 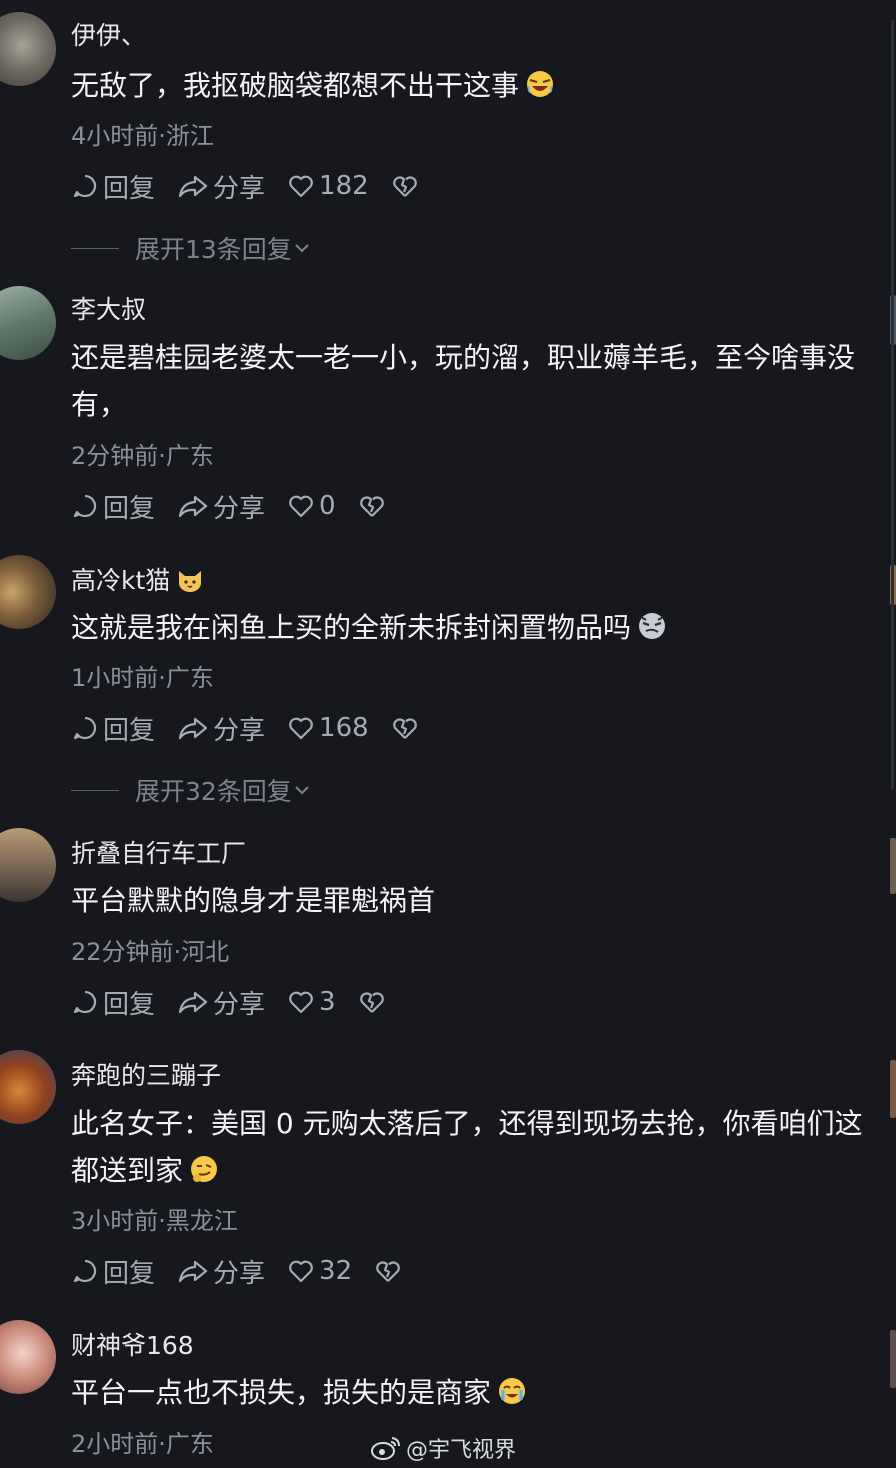 What do you see at coordinates (295, 85) in the screenshot?
I see `comment-body: 无敌了，我抠破脑袋都想不出干这事` at bounding box center [295, 85].